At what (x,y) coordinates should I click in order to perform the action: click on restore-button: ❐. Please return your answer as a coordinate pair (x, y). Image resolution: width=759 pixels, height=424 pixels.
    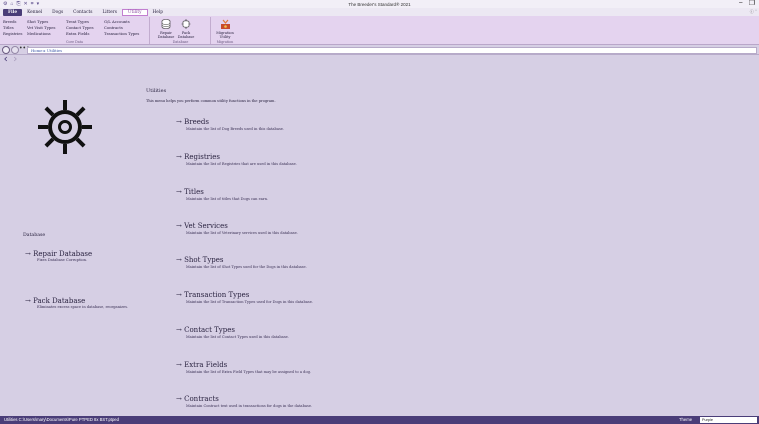
    Looking at the image, I should click on (752, 4).